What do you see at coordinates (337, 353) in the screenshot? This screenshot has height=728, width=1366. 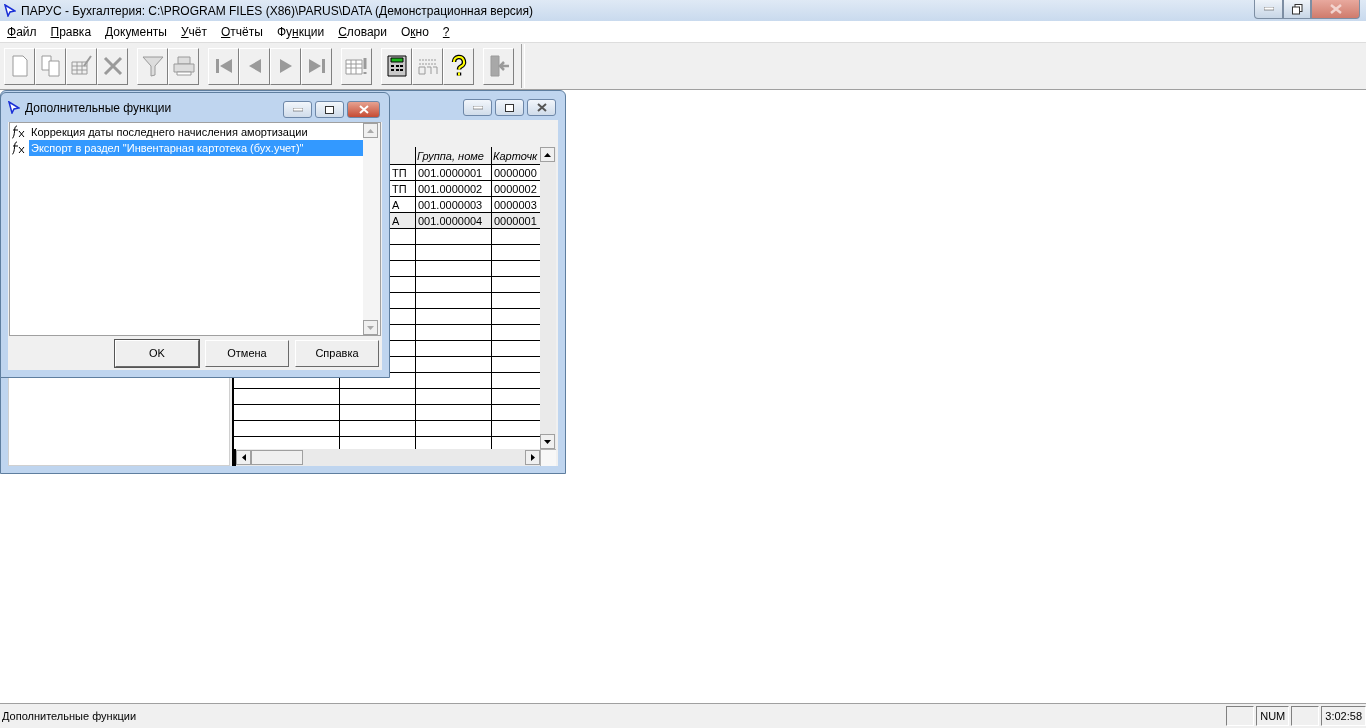 I see `dialog-button: Справка` at bounding box center [337, 353].